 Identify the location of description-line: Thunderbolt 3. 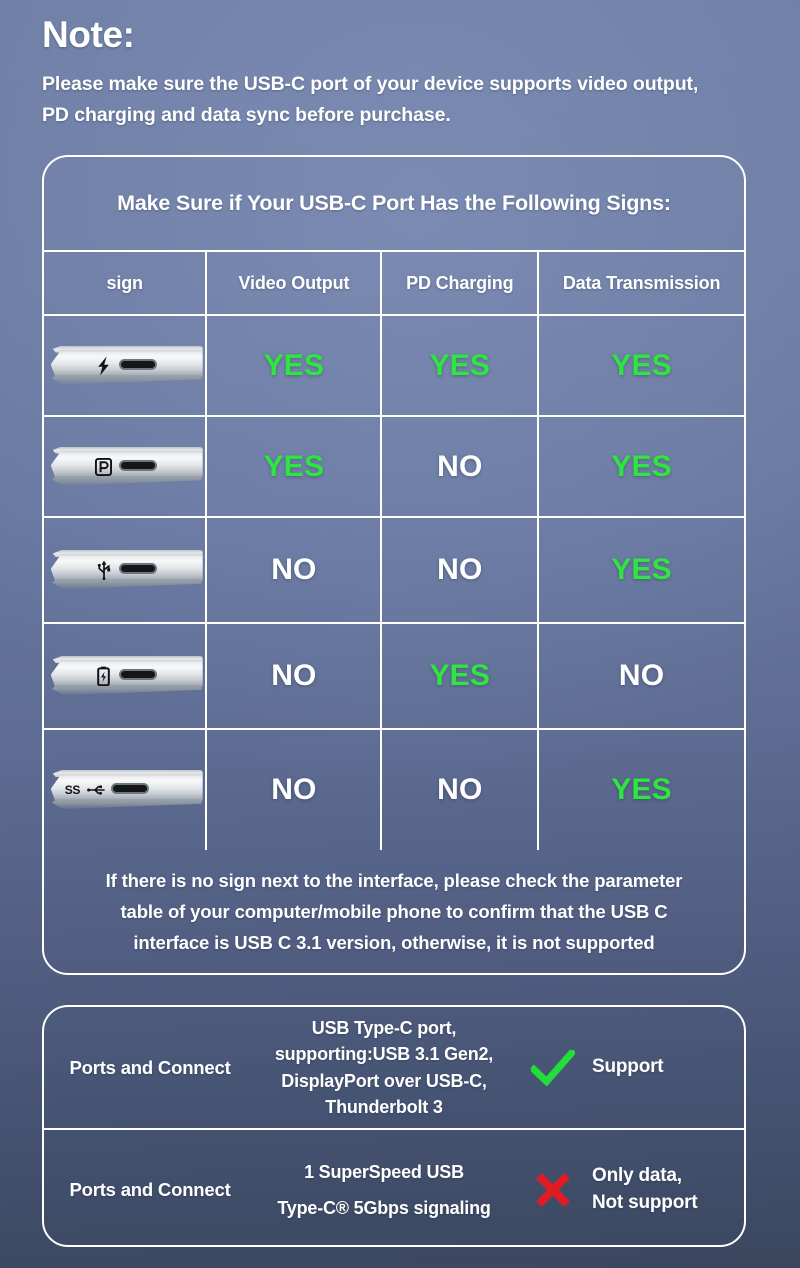
(384, 1106).